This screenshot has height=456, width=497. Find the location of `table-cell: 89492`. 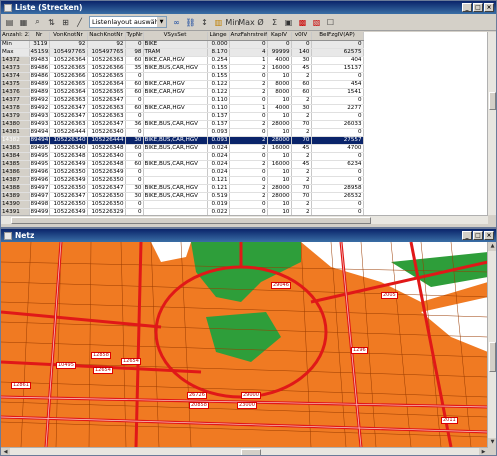

table-cell: 89492 is located at coordinates (39, 108).